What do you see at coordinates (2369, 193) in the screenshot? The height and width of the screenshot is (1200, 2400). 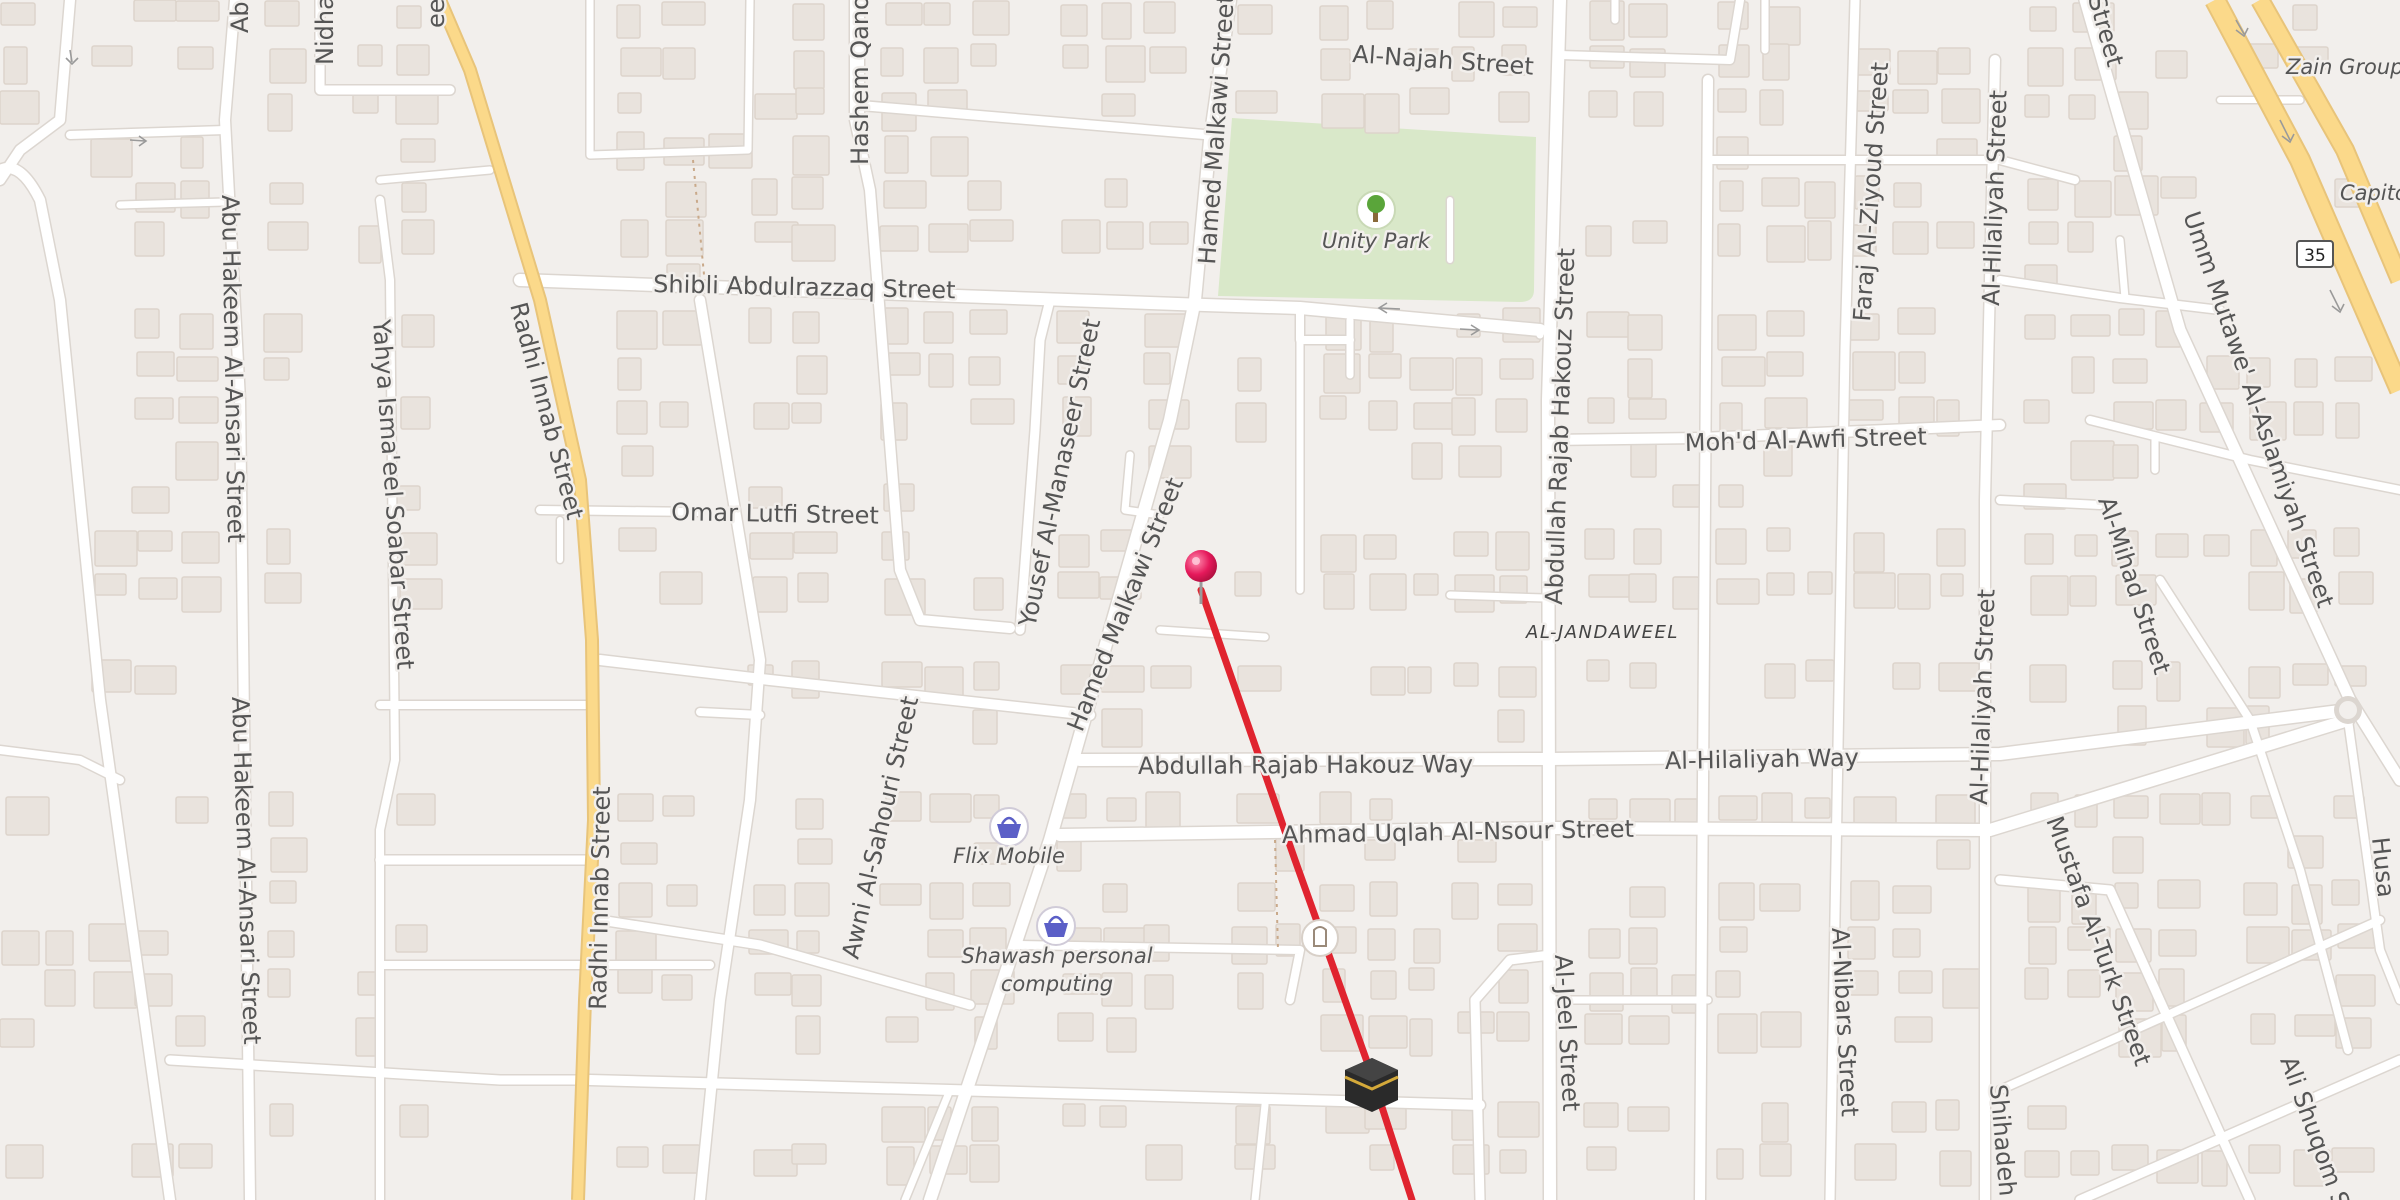 I see `poi-capital: Capito` at bounding box center [2369, 193].